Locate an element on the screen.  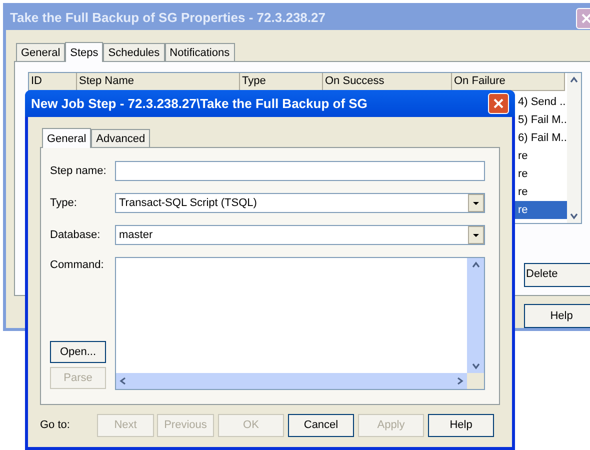
column-header: On Success is located at coordinates (387, 81).